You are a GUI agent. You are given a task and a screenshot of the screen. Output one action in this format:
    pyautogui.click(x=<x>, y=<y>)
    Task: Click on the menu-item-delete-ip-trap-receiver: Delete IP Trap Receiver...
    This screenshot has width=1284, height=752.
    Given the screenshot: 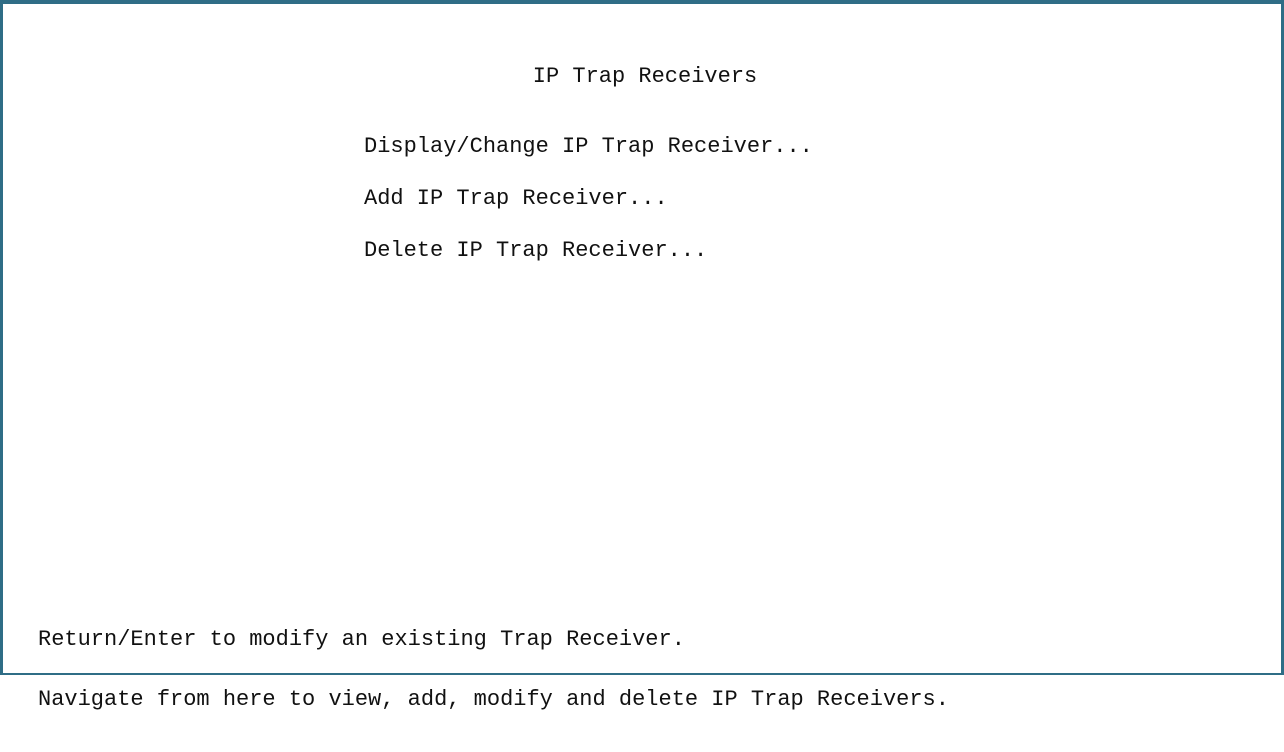 What is the action you would take?
    pyautogui.click(x=588, y=251)
    